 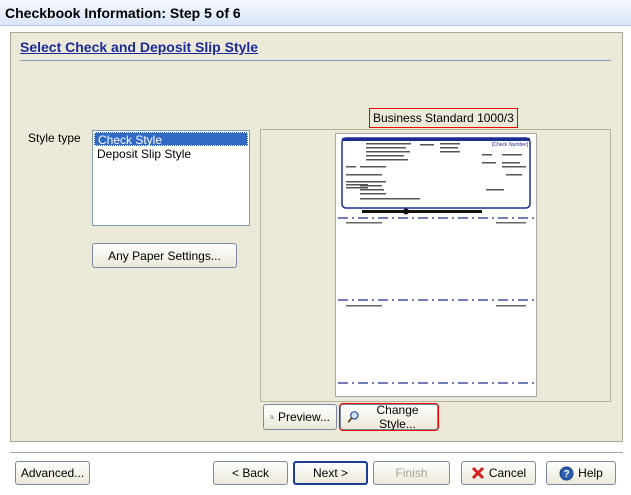 I want to click on check-top-band, so click(x=436, y=139).